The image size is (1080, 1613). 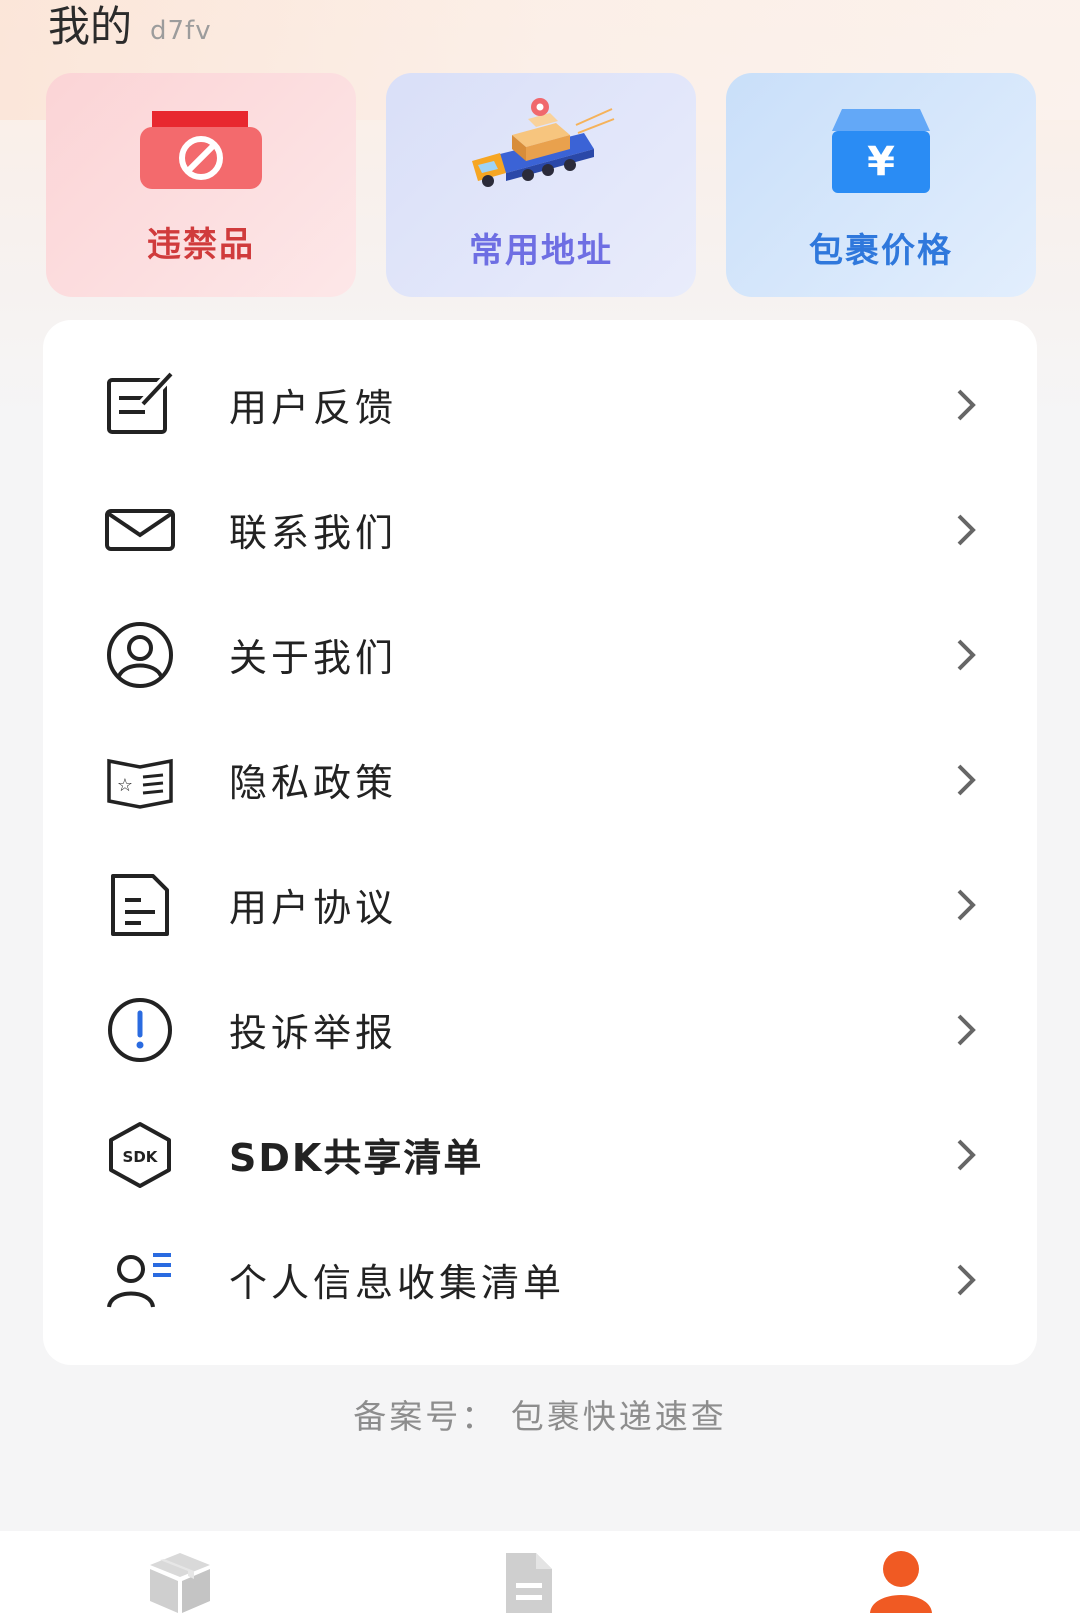 What do you see at coordinates (313, 658) in the screenshot?
I see `menu-item-label: 关于我们` at bounding box center [313, 658].